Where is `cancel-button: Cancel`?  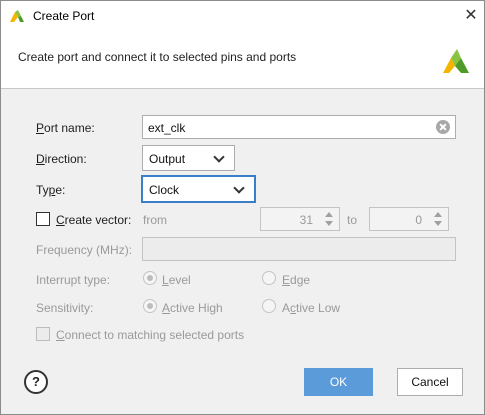
cancel-button: Cancel is located at coordinates (430, 382).